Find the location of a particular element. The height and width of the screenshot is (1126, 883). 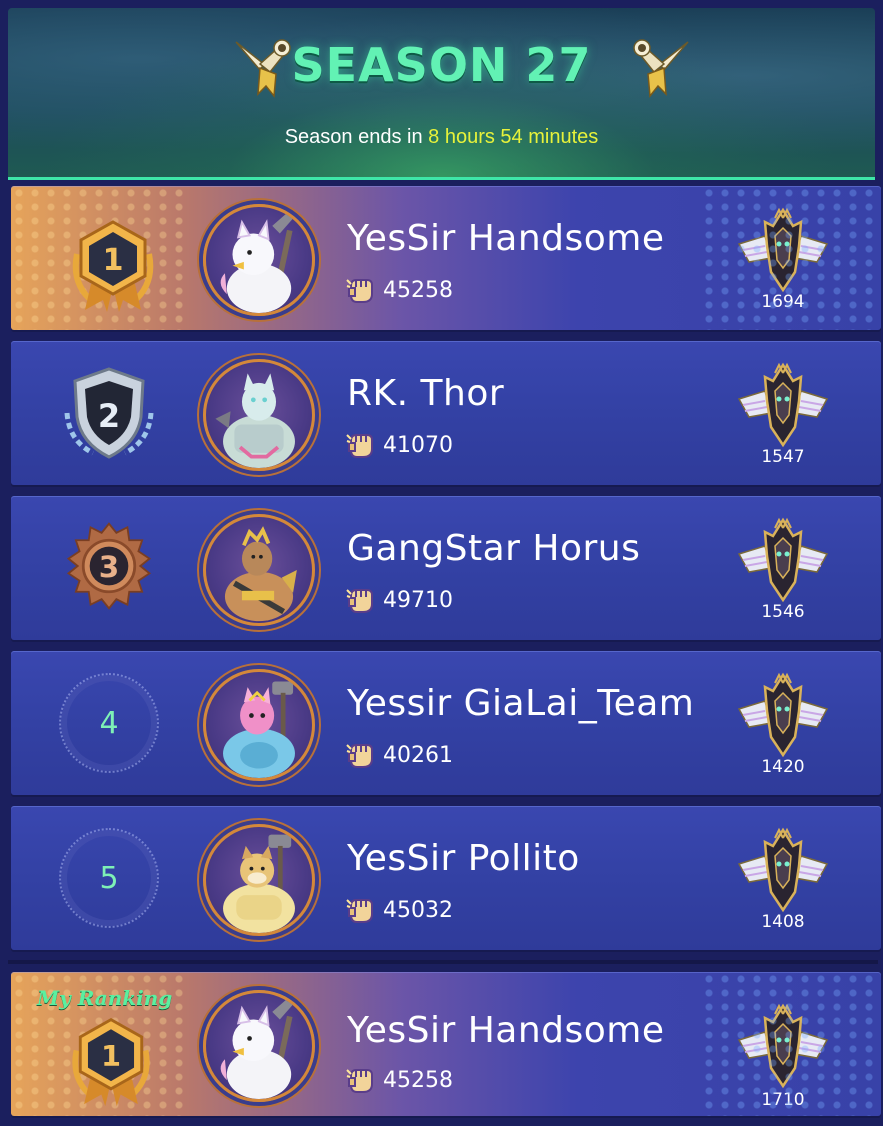

my-ranking-label: My Ranking is located at coordinates (105, 998).